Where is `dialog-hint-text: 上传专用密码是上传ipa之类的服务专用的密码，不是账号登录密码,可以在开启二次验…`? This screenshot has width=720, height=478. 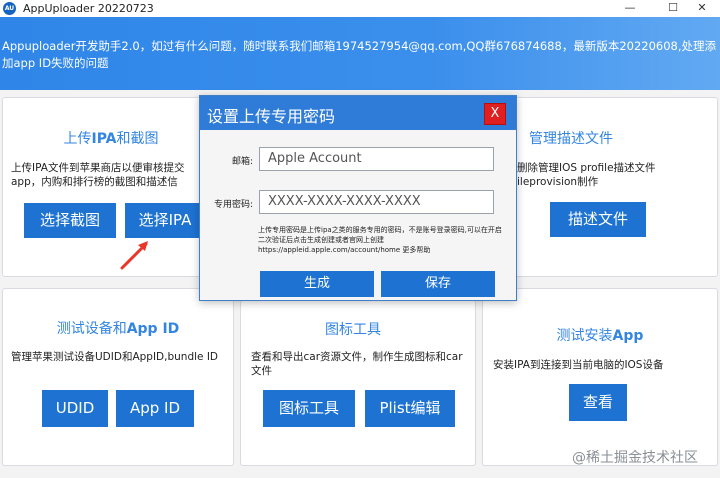
dialog-hint-text: 上传专用密码是上传ipa之类的服务专用的密码，不是账号登录密码,可以在开启二次验… is located at coordinates (380, 240).